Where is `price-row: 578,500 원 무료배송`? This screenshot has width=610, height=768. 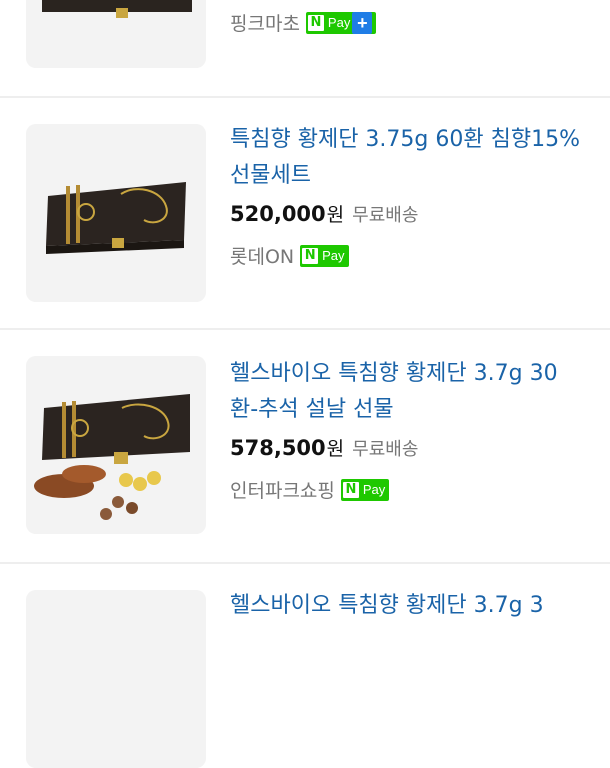
price-row: 578,500 원 무료배송 is located at coordinates (324, 447).